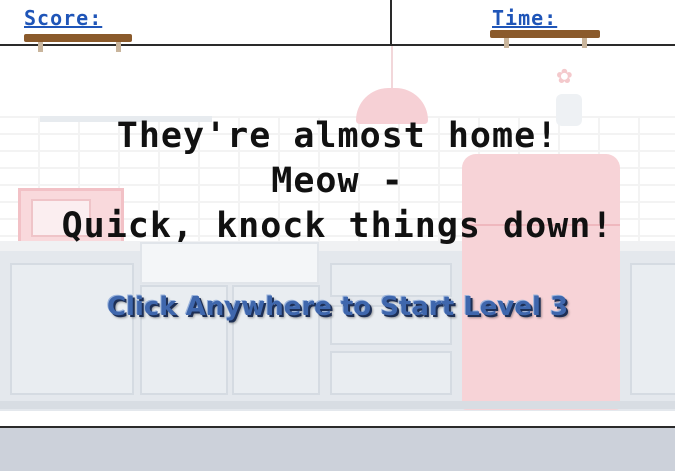  I want to click on message-line-3: Quick, knock things down!, so click(337, 226).